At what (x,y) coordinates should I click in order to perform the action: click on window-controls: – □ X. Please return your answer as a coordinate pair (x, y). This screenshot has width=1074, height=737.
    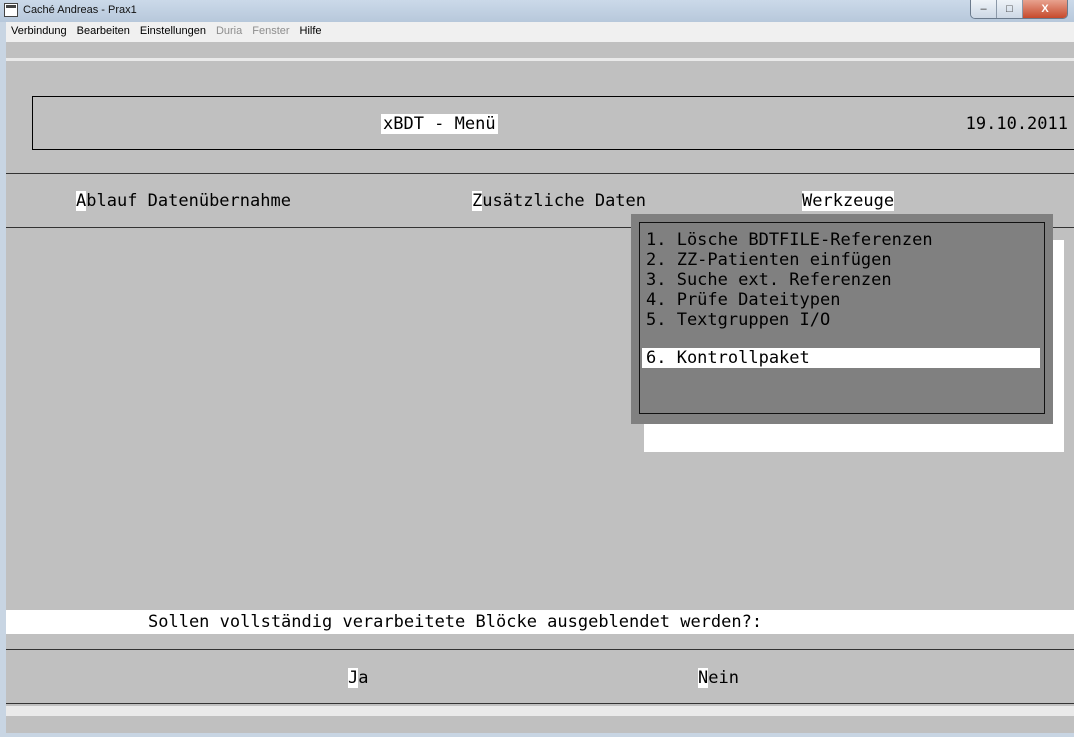
    Looking at the image, I should click on (1019, 9).